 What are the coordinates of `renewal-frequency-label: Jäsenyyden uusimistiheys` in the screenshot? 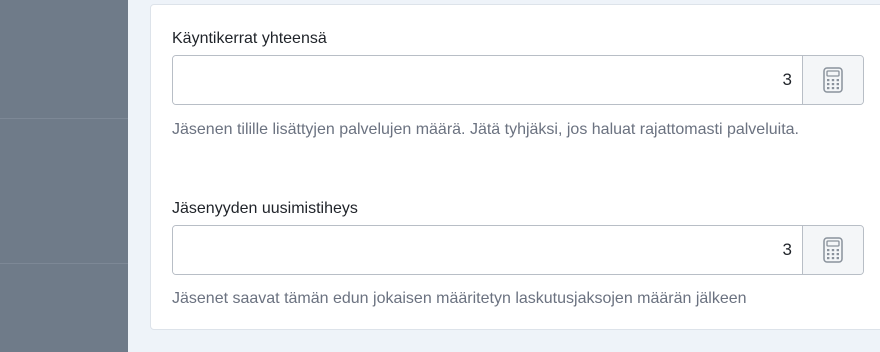 It's located at (265, 208).